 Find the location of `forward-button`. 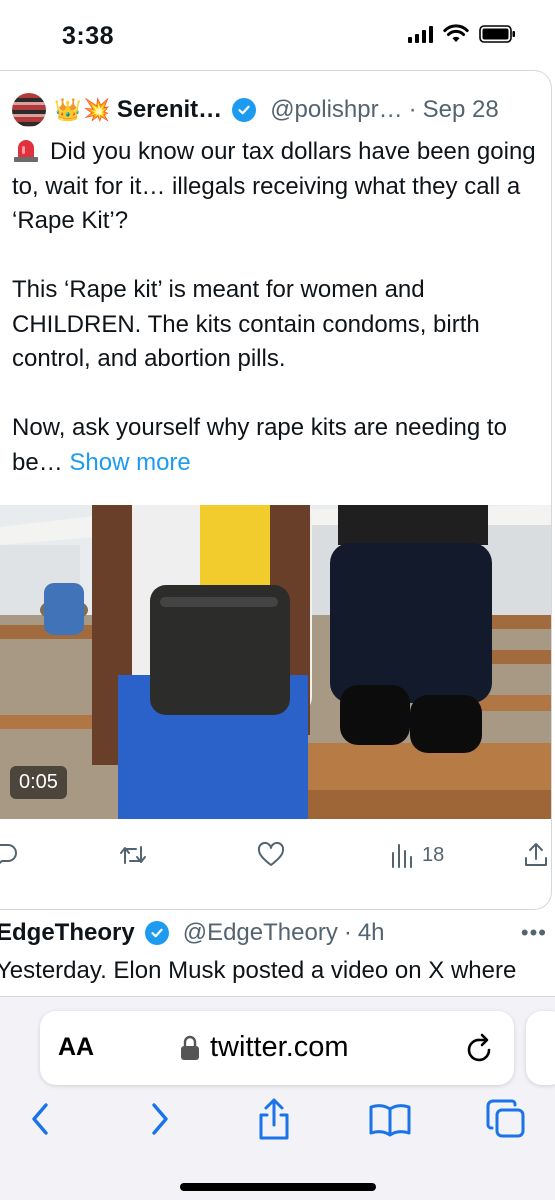

forward-button is located at coordinates (160, 1119).